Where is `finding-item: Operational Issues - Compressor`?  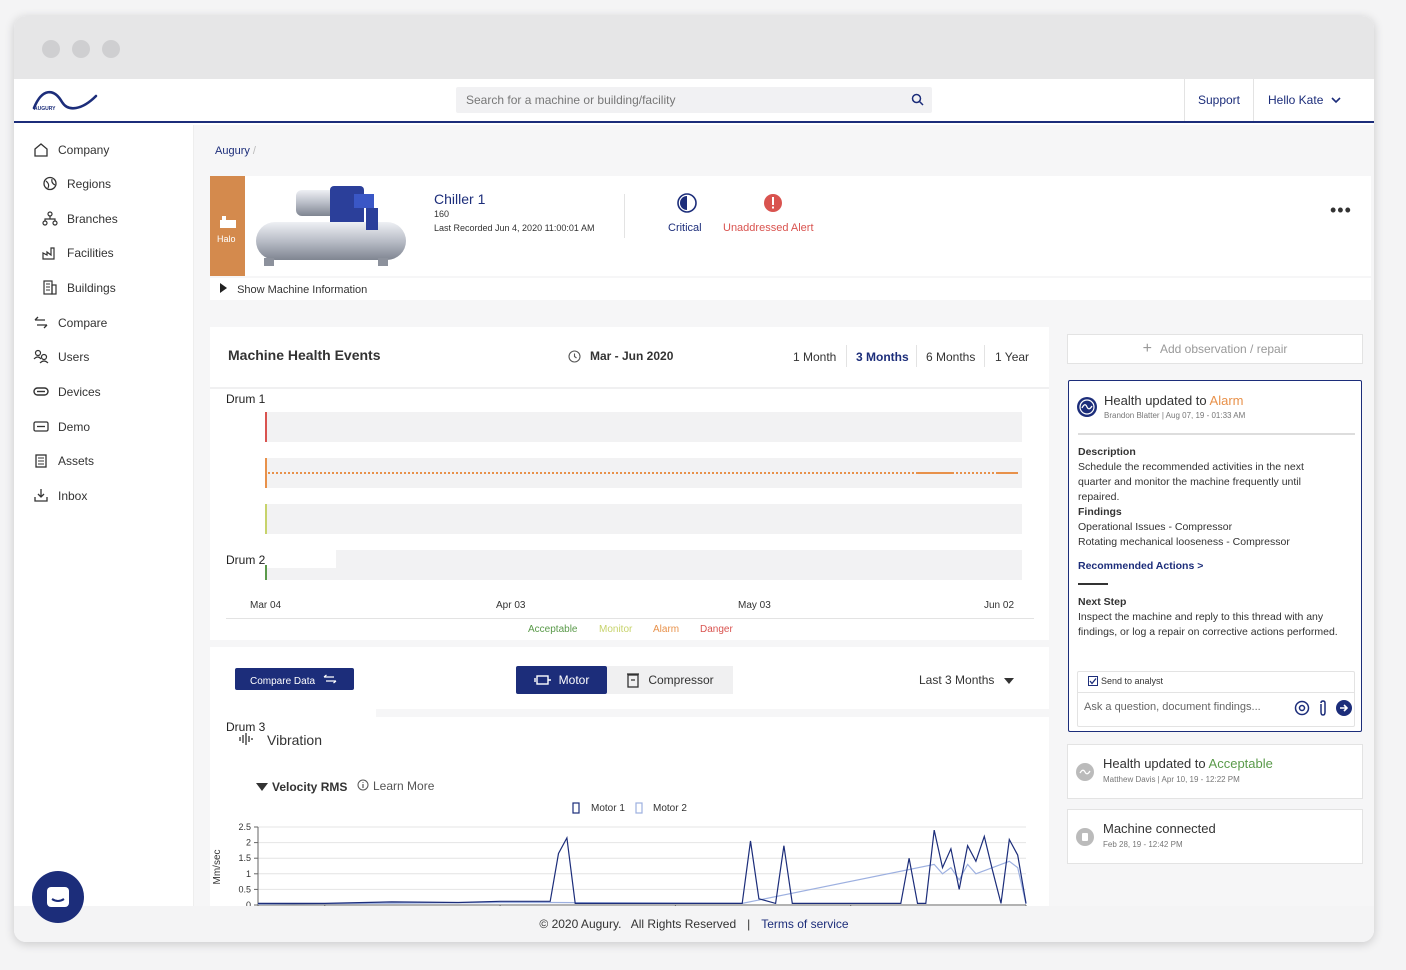 finding-item: Operational Issues - Compressor is located at coordinates (1155, 527).